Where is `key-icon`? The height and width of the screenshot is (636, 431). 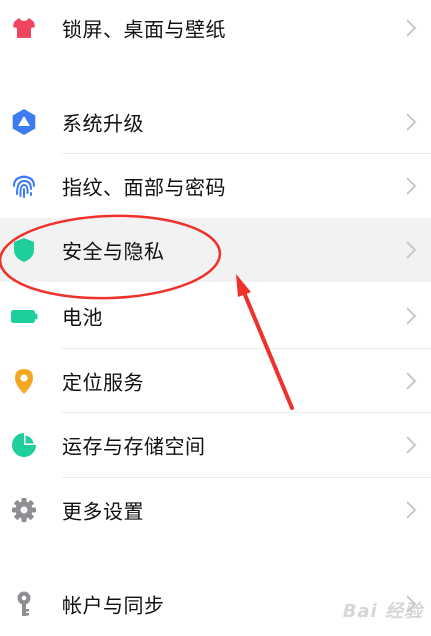
key-icon is located at coordinates (24, 604).